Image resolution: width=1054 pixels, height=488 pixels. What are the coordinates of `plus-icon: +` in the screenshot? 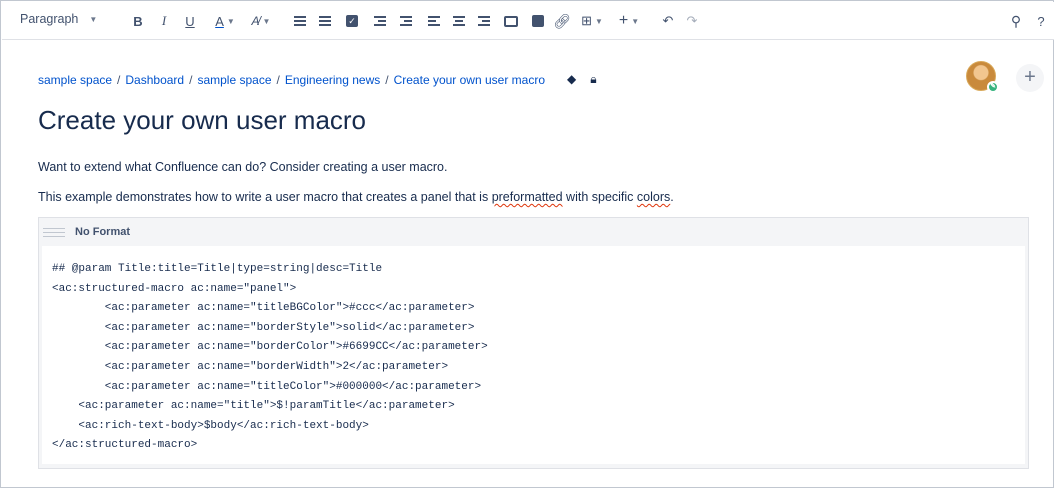 It's located at (623, 20).